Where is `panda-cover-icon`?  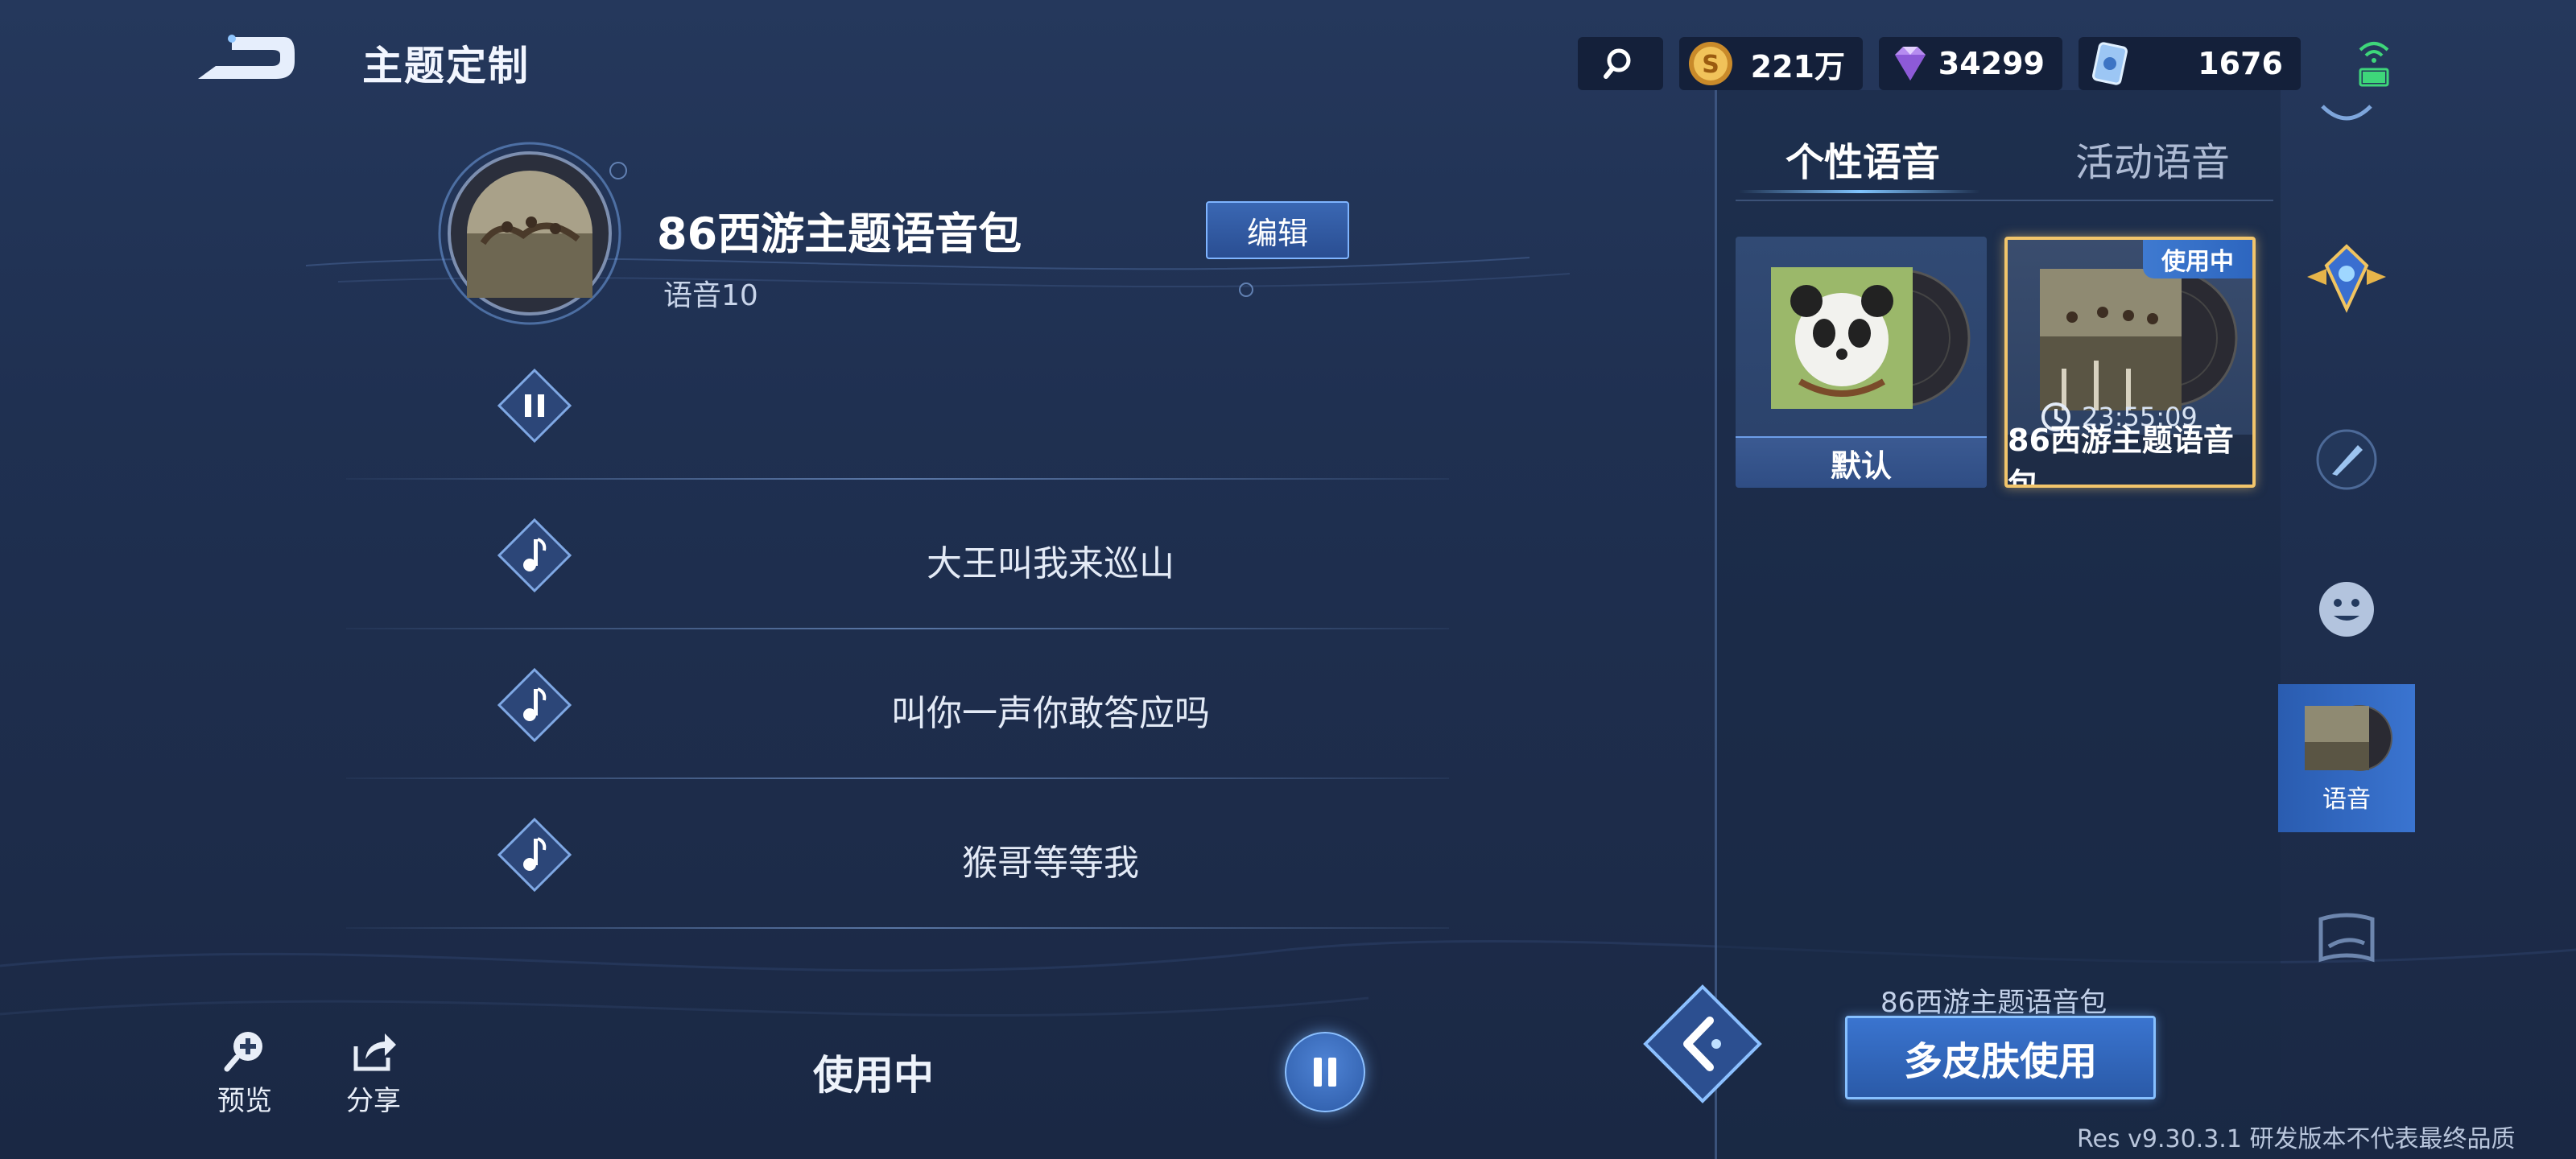
panda-cover-icon is located at coordinates (1871, 338).